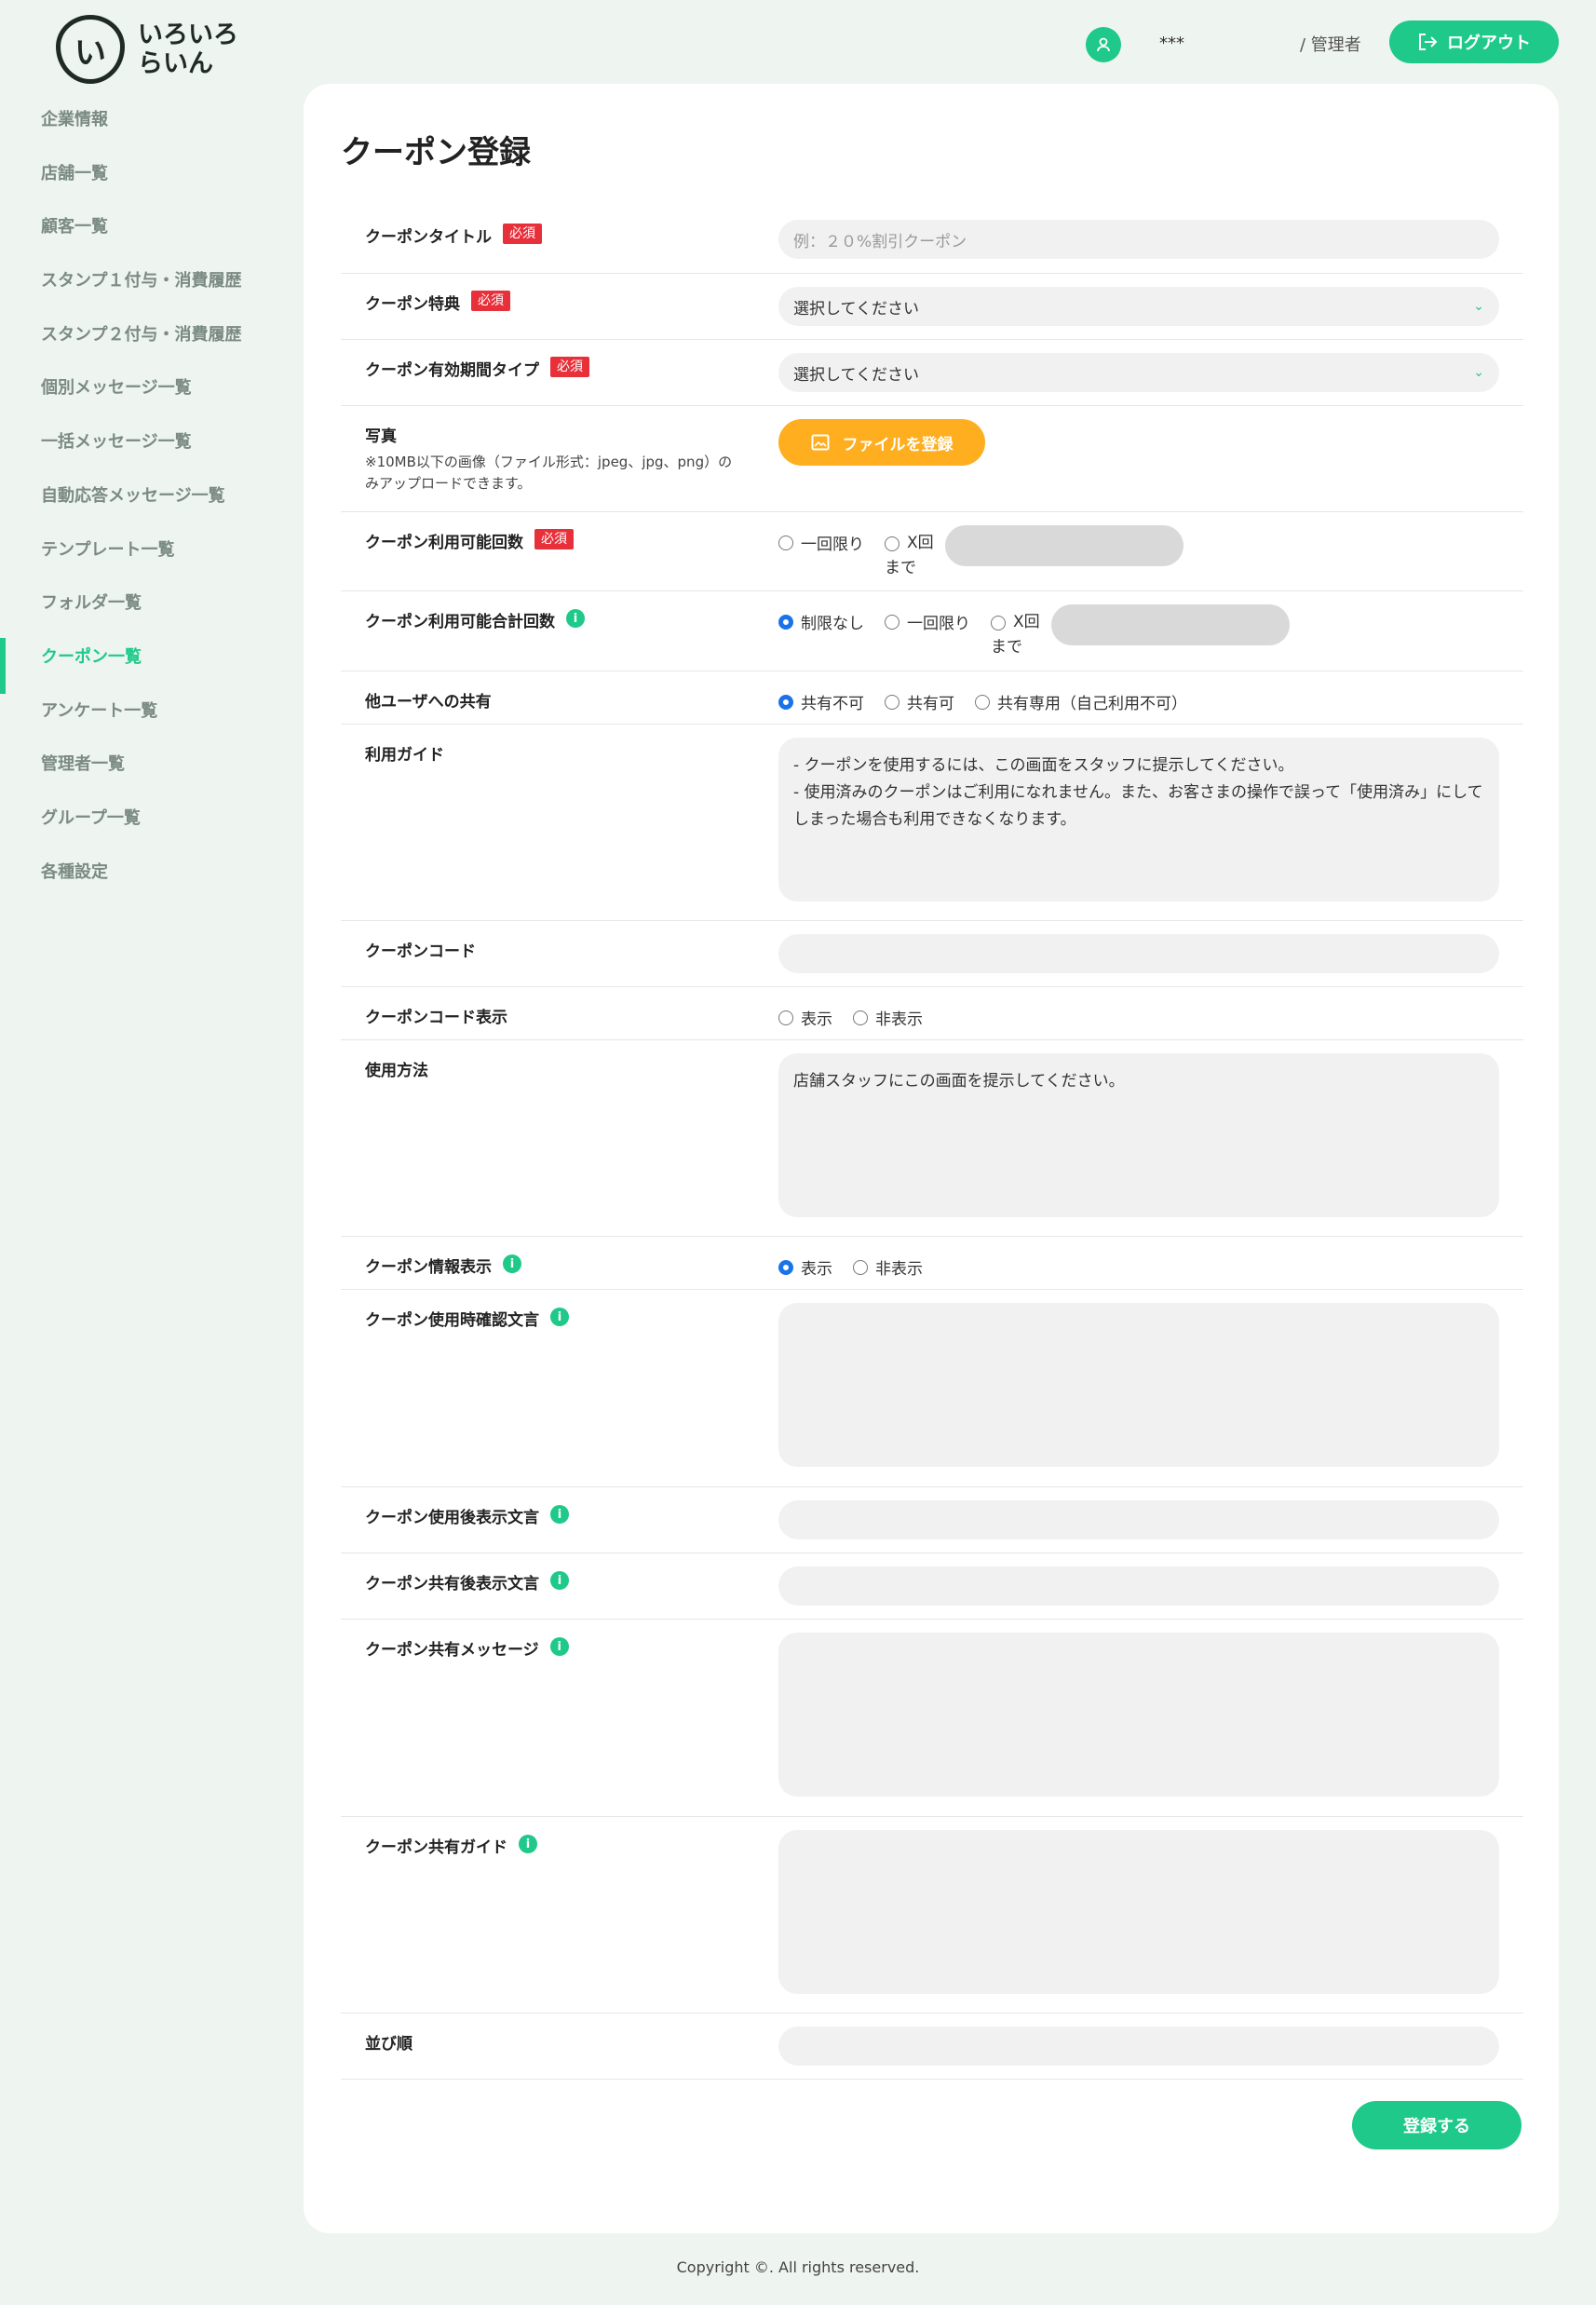 The image size is (1596, 2305). I want to click on coupon-benefit-value: 選択してください, so click(856, 309).